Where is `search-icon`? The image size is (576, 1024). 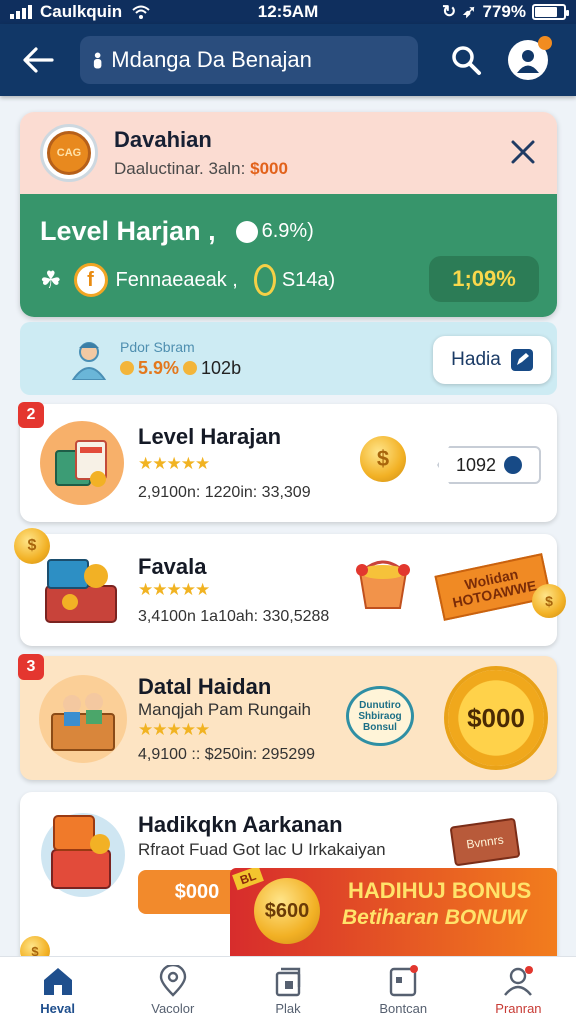
search-icon is located at coordinates (466, 60).